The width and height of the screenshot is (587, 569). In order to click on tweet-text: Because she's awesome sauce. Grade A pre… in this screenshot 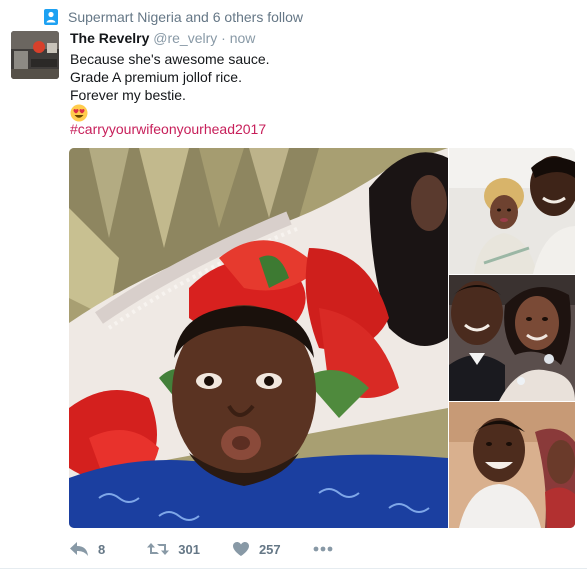, I will do `click(170, 88)`.